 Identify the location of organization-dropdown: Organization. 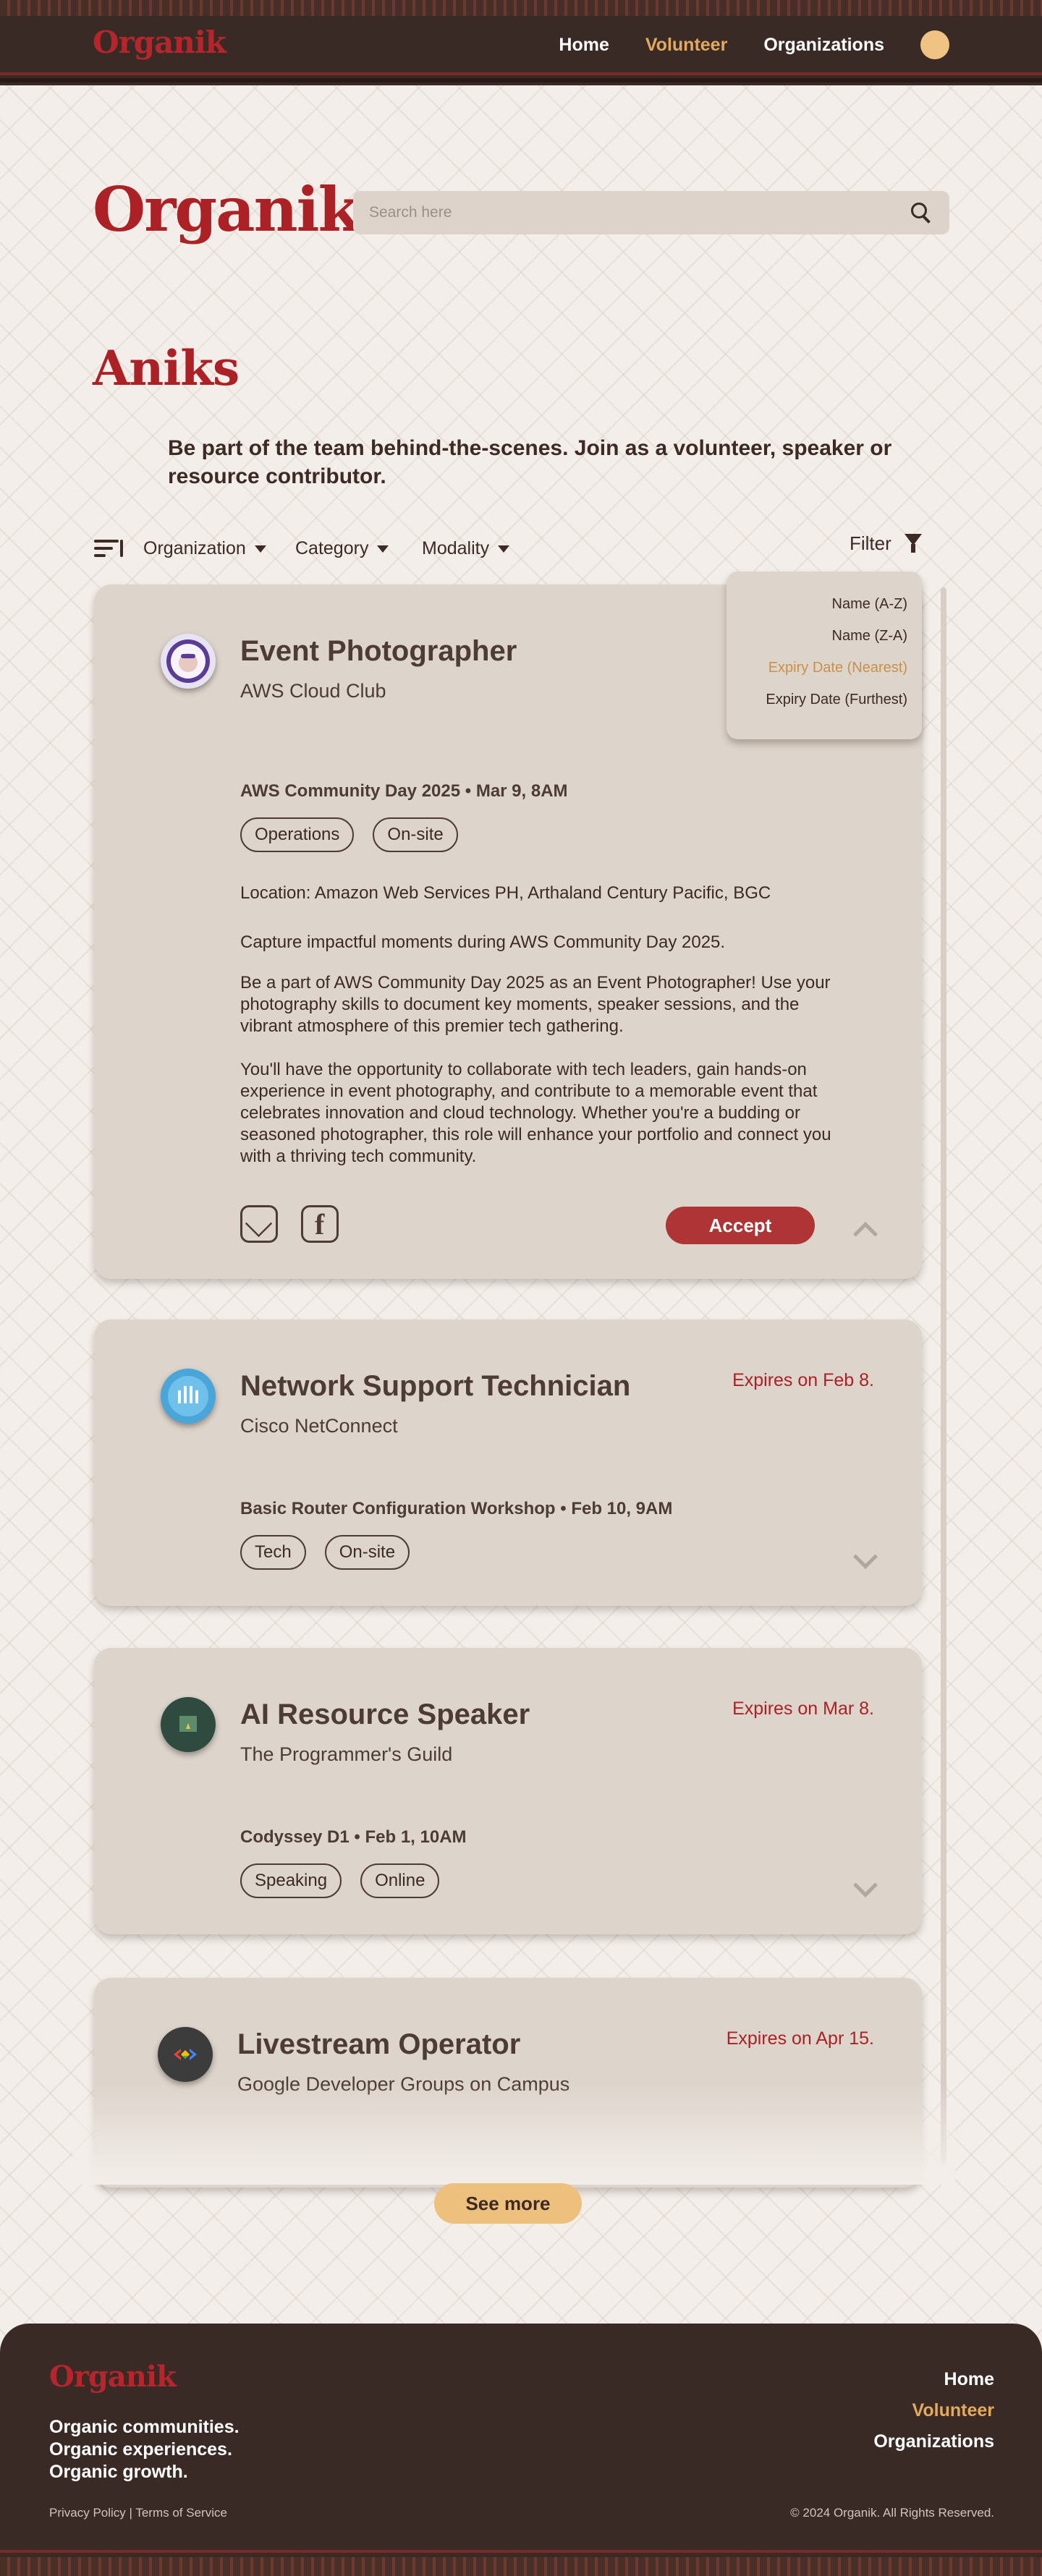
(204, 548).